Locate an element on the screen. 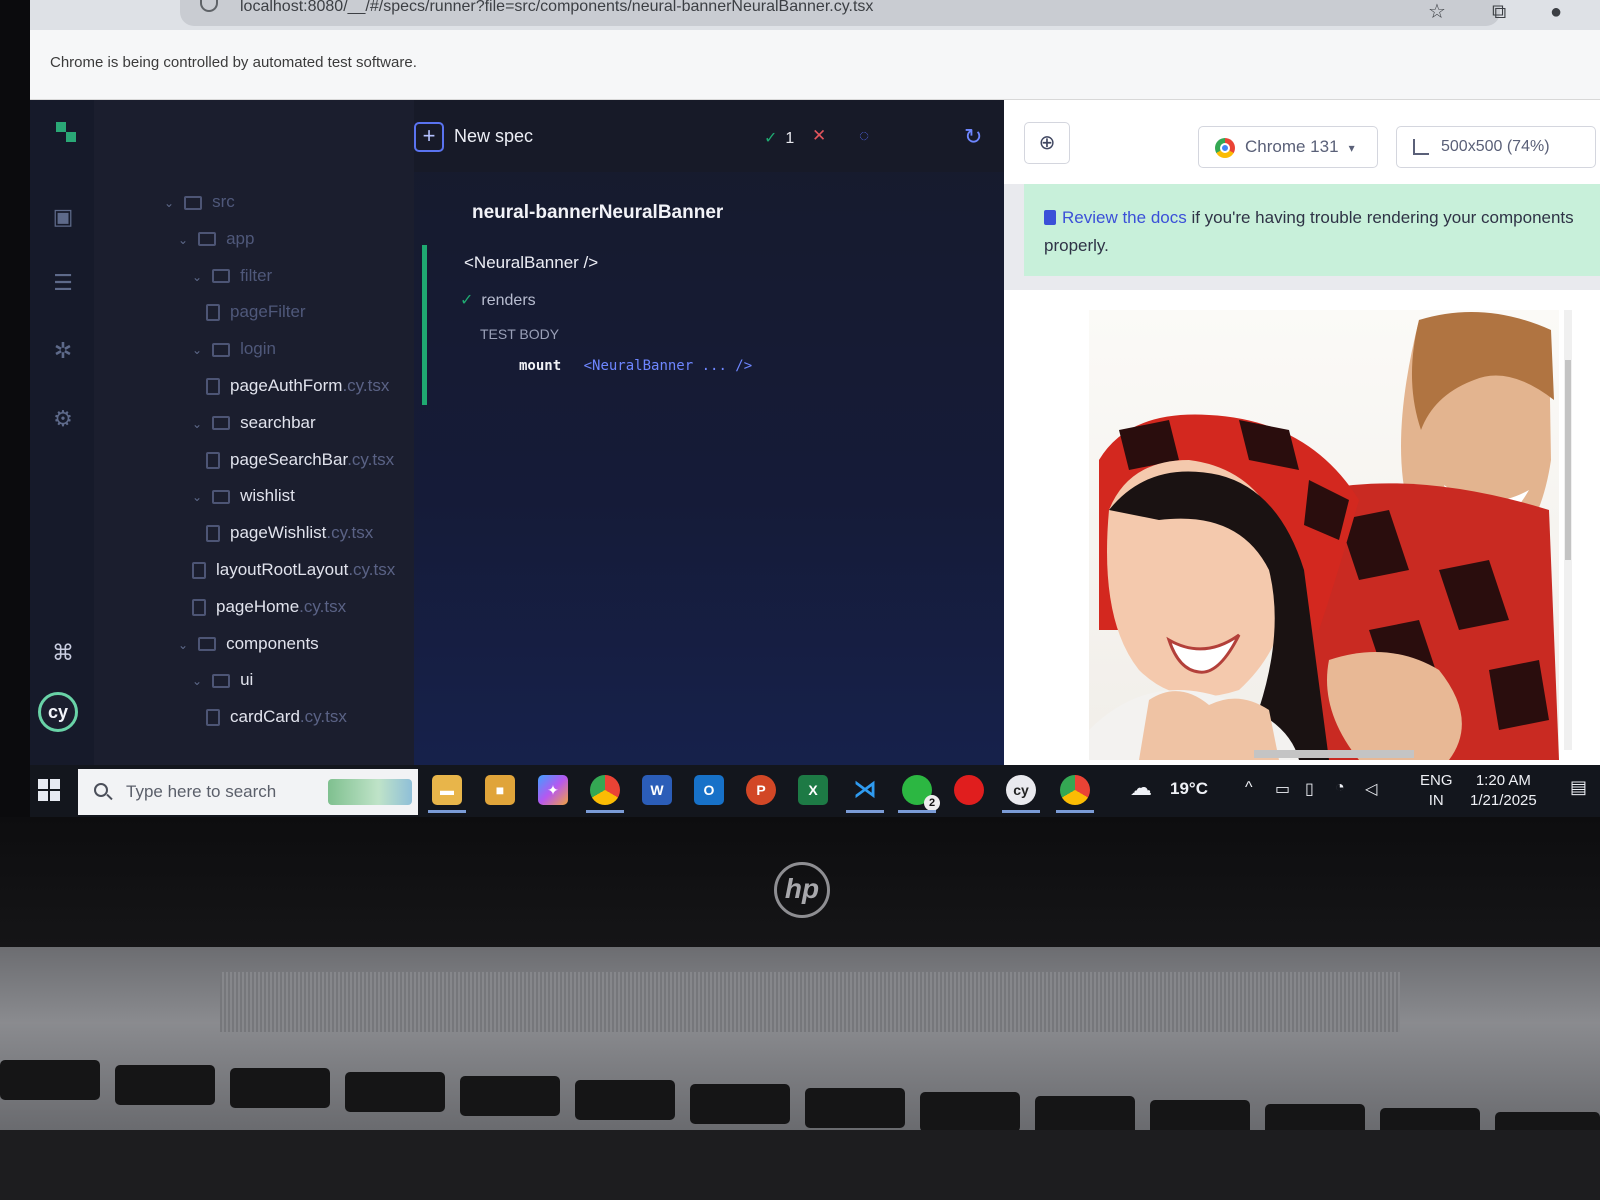  tree-folder: ⌄ components is located at coordinates (248, 644).